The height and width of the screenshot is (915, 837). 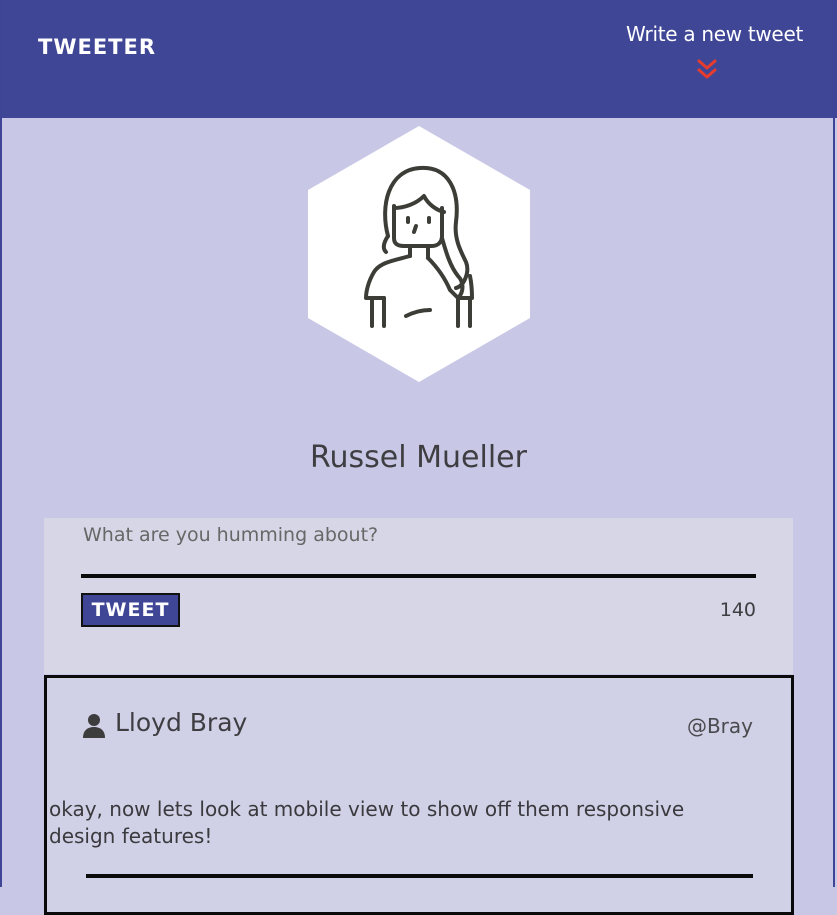 I want to click on write-tweet-label: Write a new tweet, so click(x=711, y=34).